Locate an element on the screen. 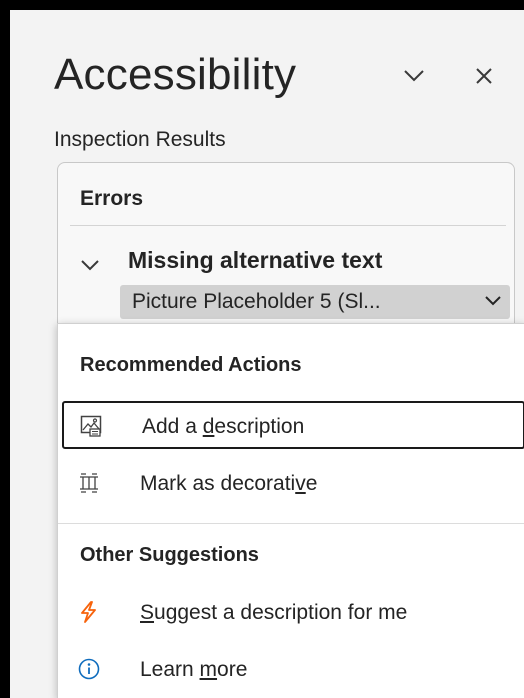 This screenshot has height=698, width=524. lightning-icon is located at coordinates (88, 612).